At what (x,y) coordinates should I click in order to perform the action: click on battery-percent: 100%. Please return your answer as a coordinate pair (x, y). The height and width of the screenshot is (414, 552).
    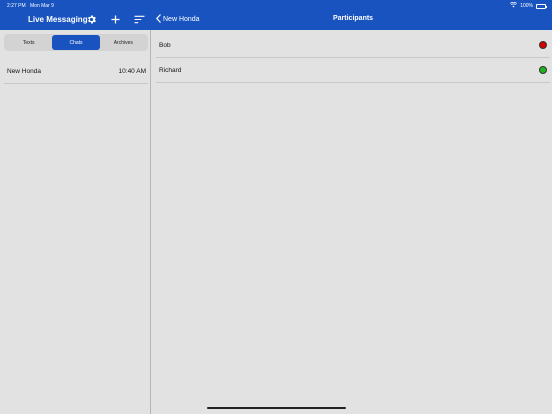
    Looking at the image, I should click on (526, 6).